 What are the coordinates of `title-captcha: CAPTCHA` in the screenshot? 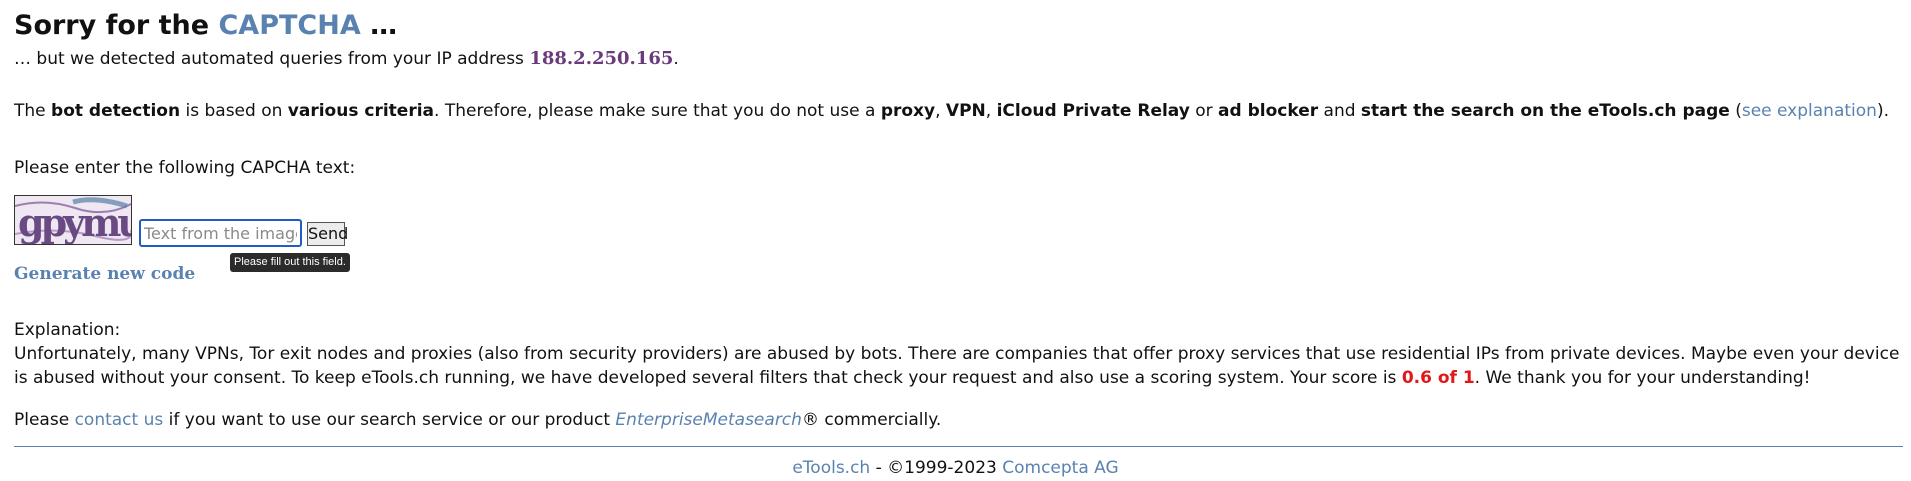 It's located at (289, 25).